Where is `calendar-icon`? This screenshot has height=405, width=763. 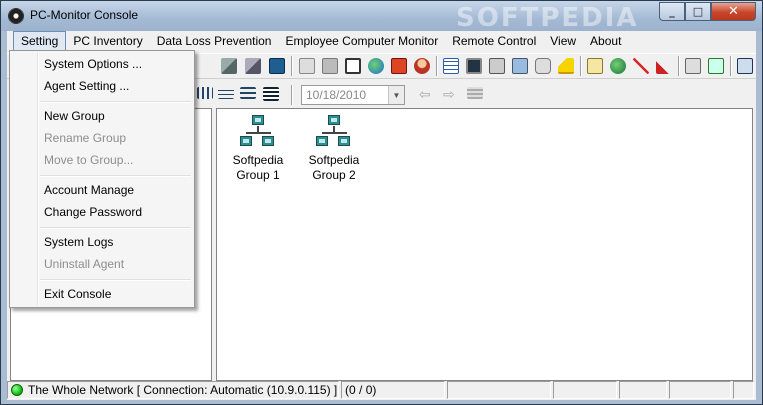 calendar-icon is located at coordinates (475, 93).